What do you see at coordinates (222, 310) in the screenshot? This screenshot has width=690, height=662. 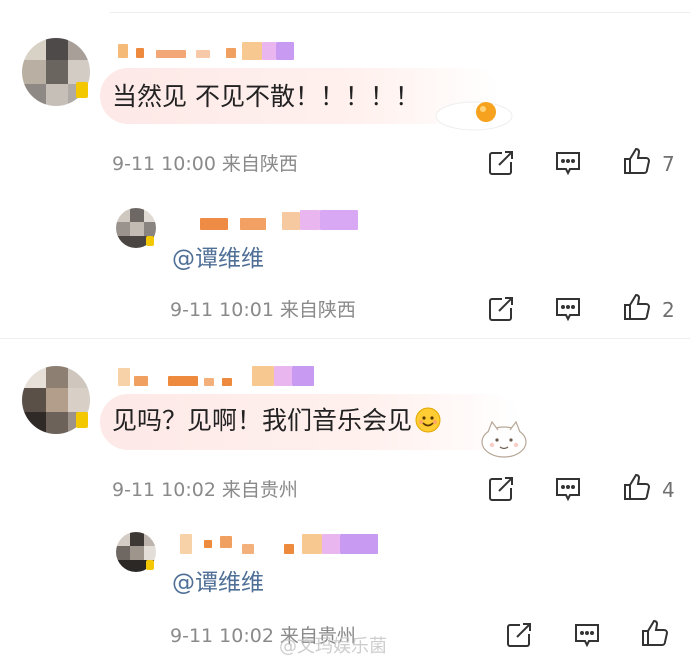 I see `timestamp: 9-11 10:01` at bounding box center [222, 310].